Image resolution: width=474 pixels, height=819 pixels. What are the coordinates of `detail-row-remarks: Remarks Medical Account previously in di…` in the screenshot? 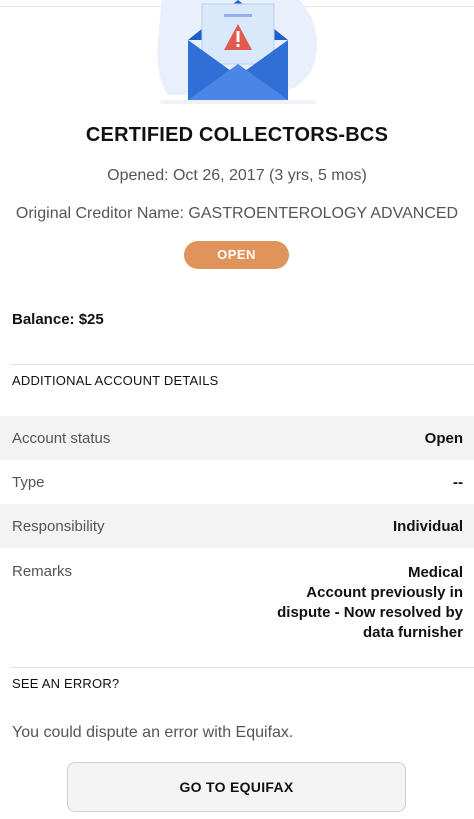 It's located at (237, 600).